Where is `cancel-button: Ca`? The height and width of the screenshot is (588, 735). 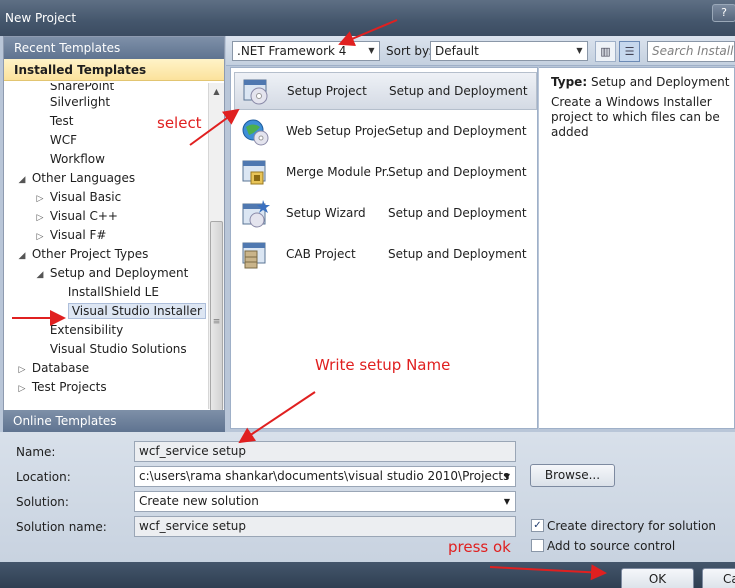 cancel-button: Ca is located at coordinates (718, 578).